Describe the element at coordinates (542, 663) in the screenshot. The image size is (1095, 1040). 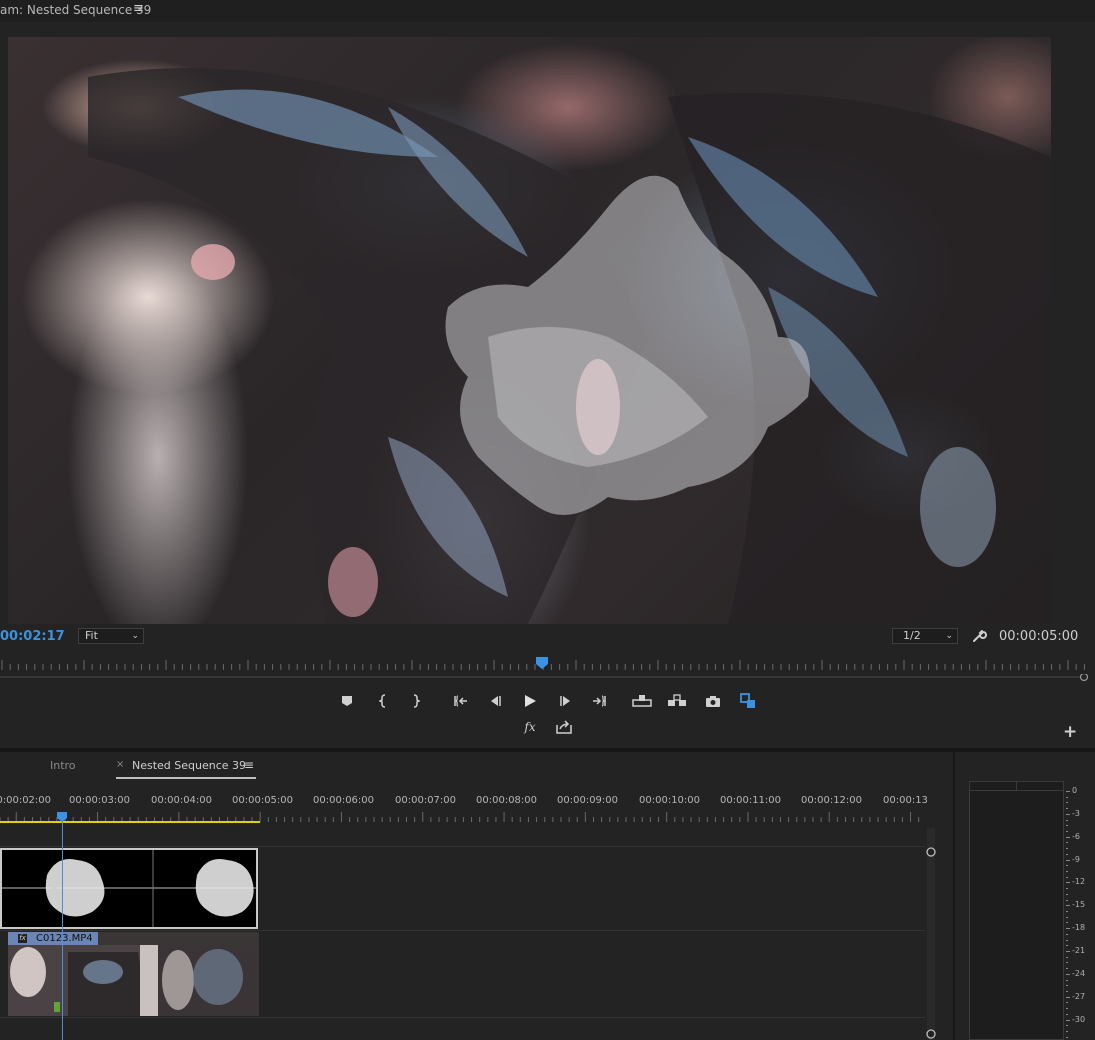
I see `monitor-playhead` at that location.